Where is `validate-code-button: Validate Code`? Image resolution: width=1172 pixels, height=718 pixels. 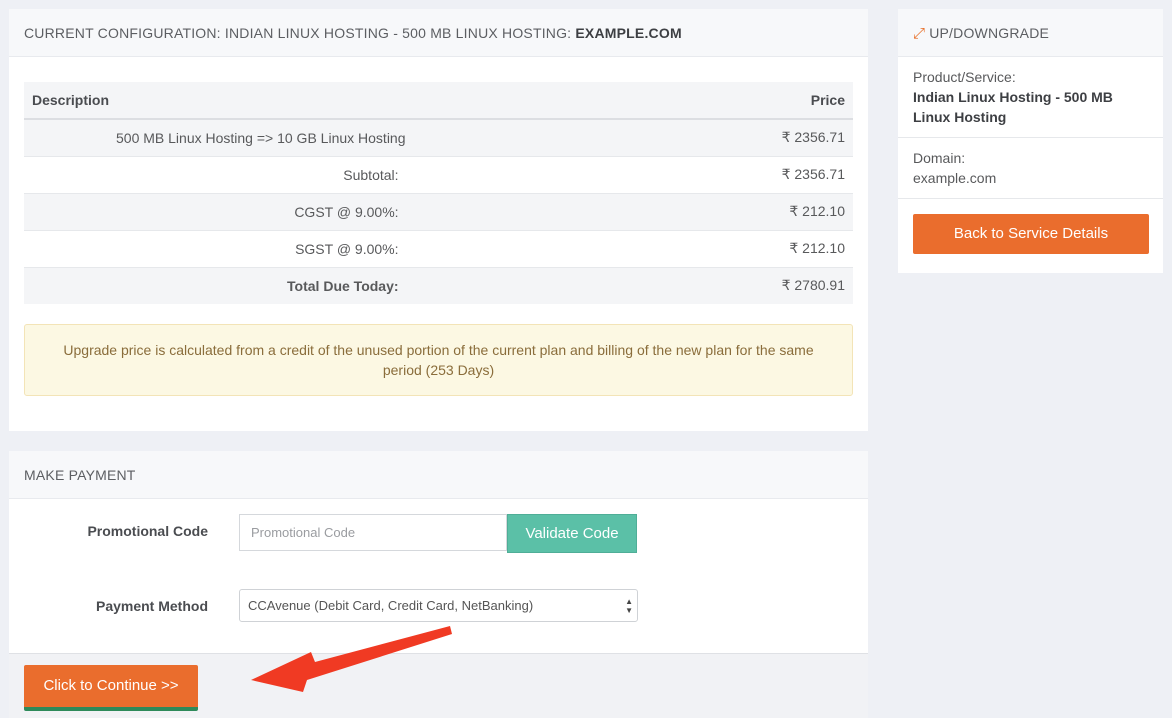
validate-code-button: Validate Code is located at coordinates (572, 533).